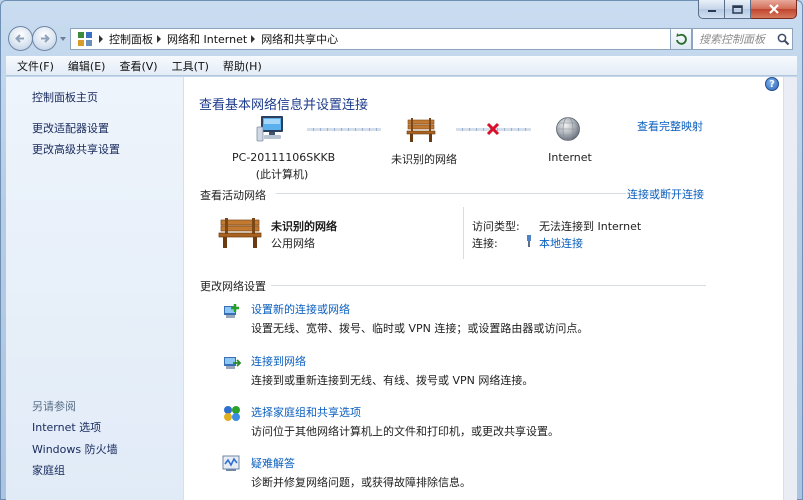 This screenshot has height=500, width=803. Describe the element at coordinates (240, 234) in the screenshot. I see `active-network-bench-icon` at that location.